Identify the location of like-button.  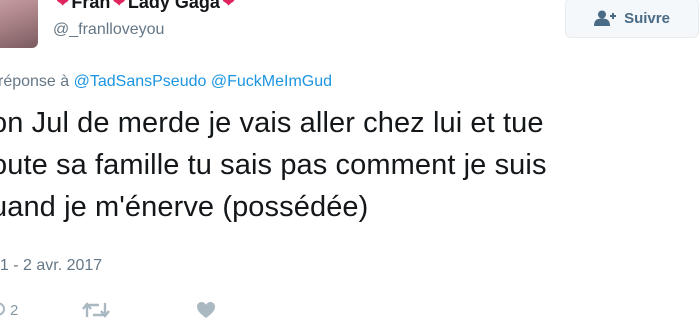
(206, 310).